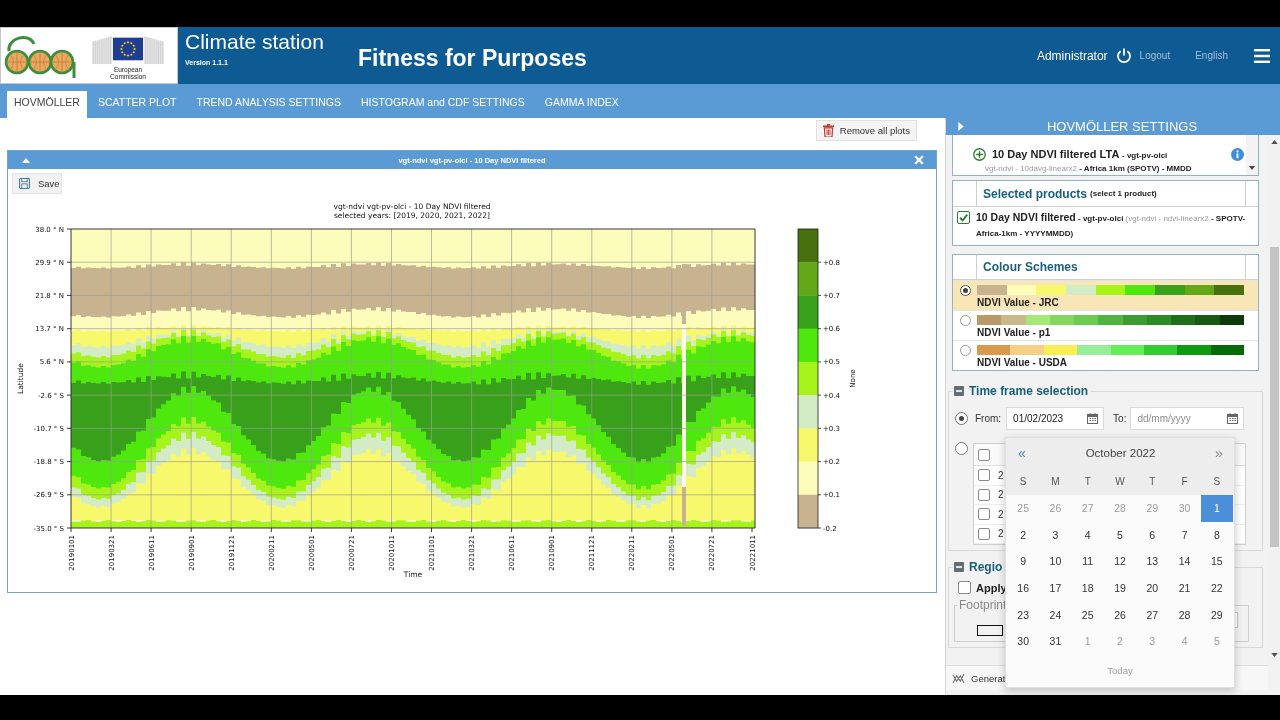  What do you see at coordinates (1023, 641) in the screenshot?
I see `day-cell: 30` at bounding box center [1023, 641].